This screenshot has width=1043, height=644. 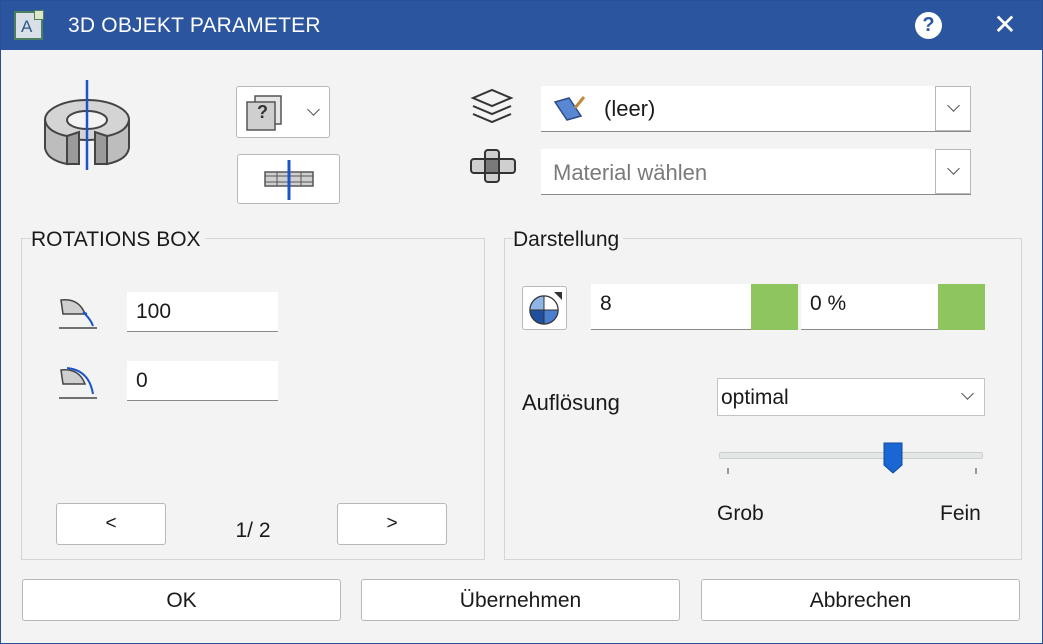 I want to click on type-selector-glyph: ?, so click(x=262, y=112).